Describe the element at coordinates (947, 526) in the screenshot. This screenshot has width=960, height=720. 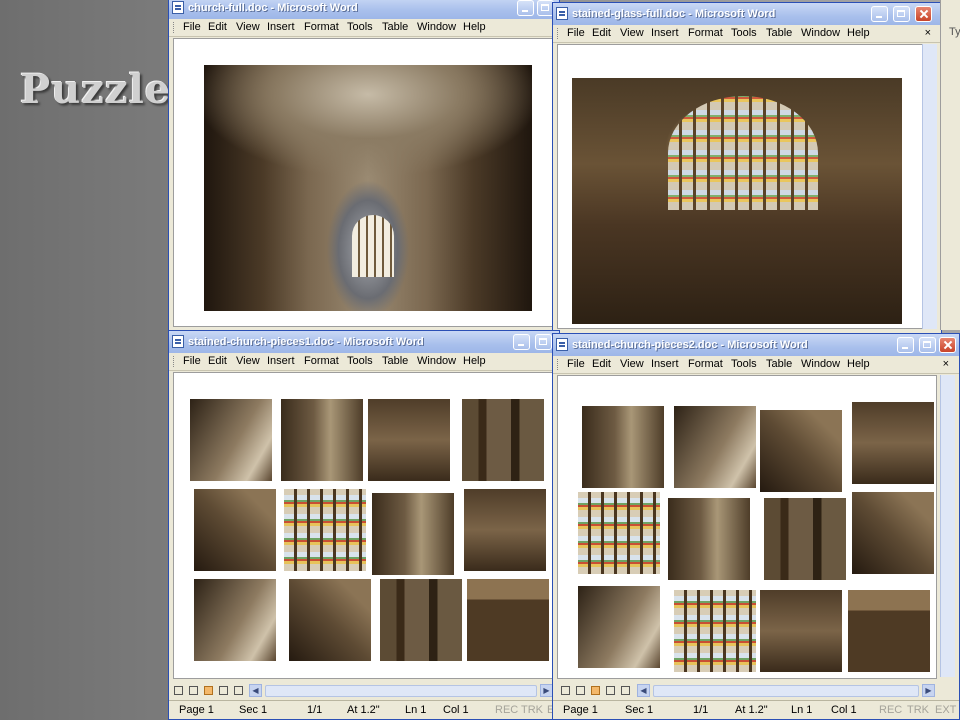
I see `vertical-scrollbar` at that location.